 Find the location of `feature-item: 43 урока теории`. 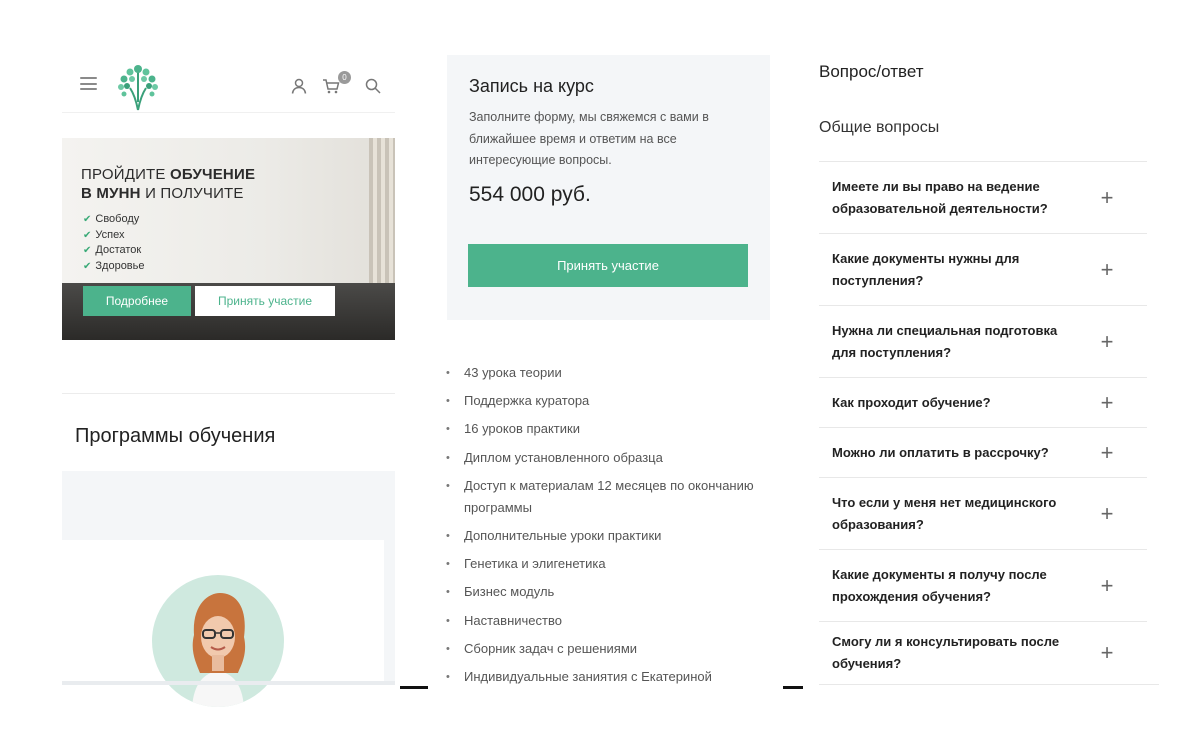

feature-item: 43 урока теории is located at coordinates (606, 373).